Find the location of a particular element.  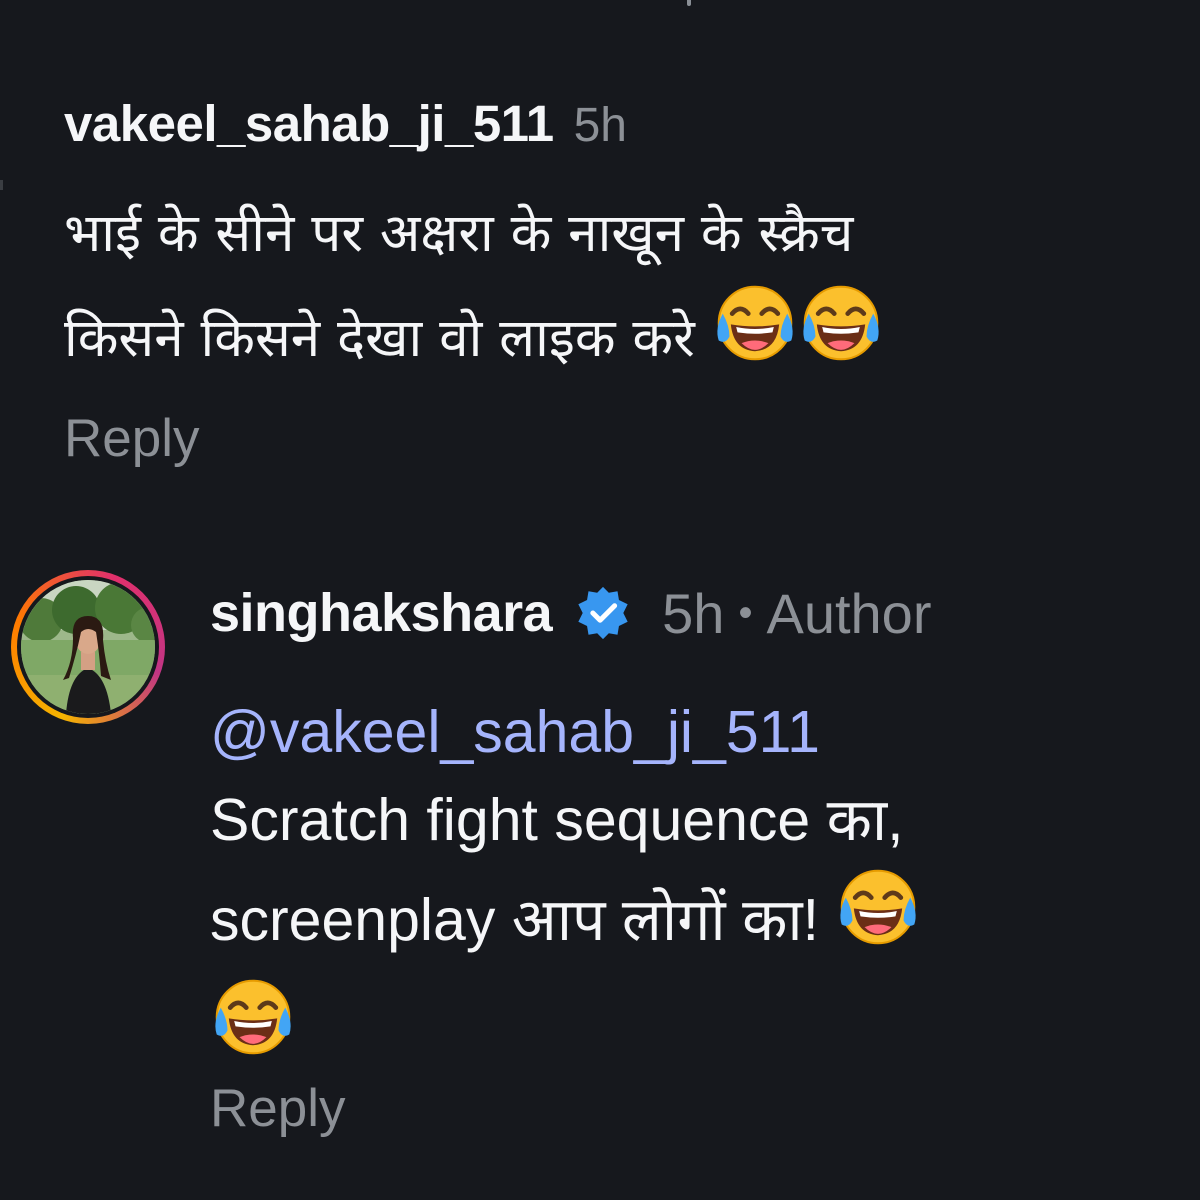

comment-text-line-2: screenplay आप लोगों का! is located at coordinates (515, 920).